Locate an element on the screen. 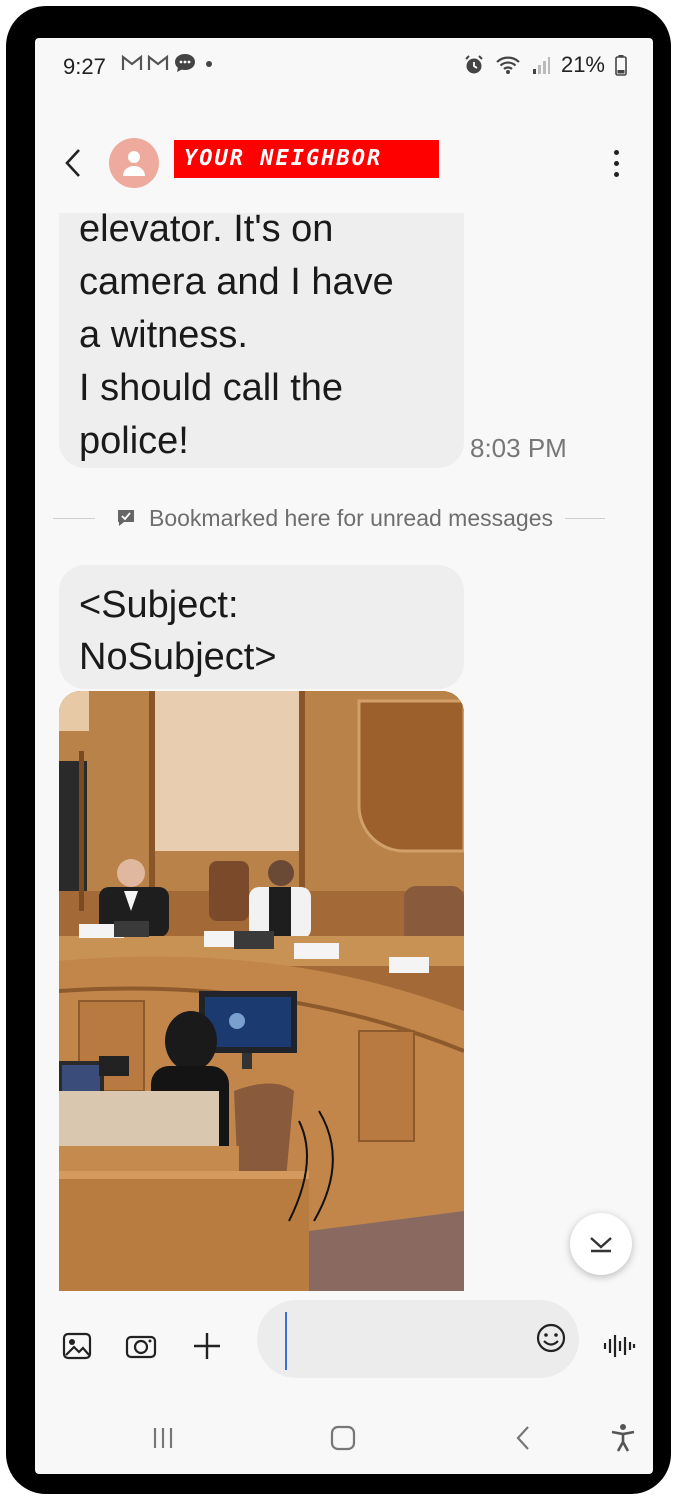 This screenshot has width=675, height=1500. message-icon is located at coordinates (185, 63).